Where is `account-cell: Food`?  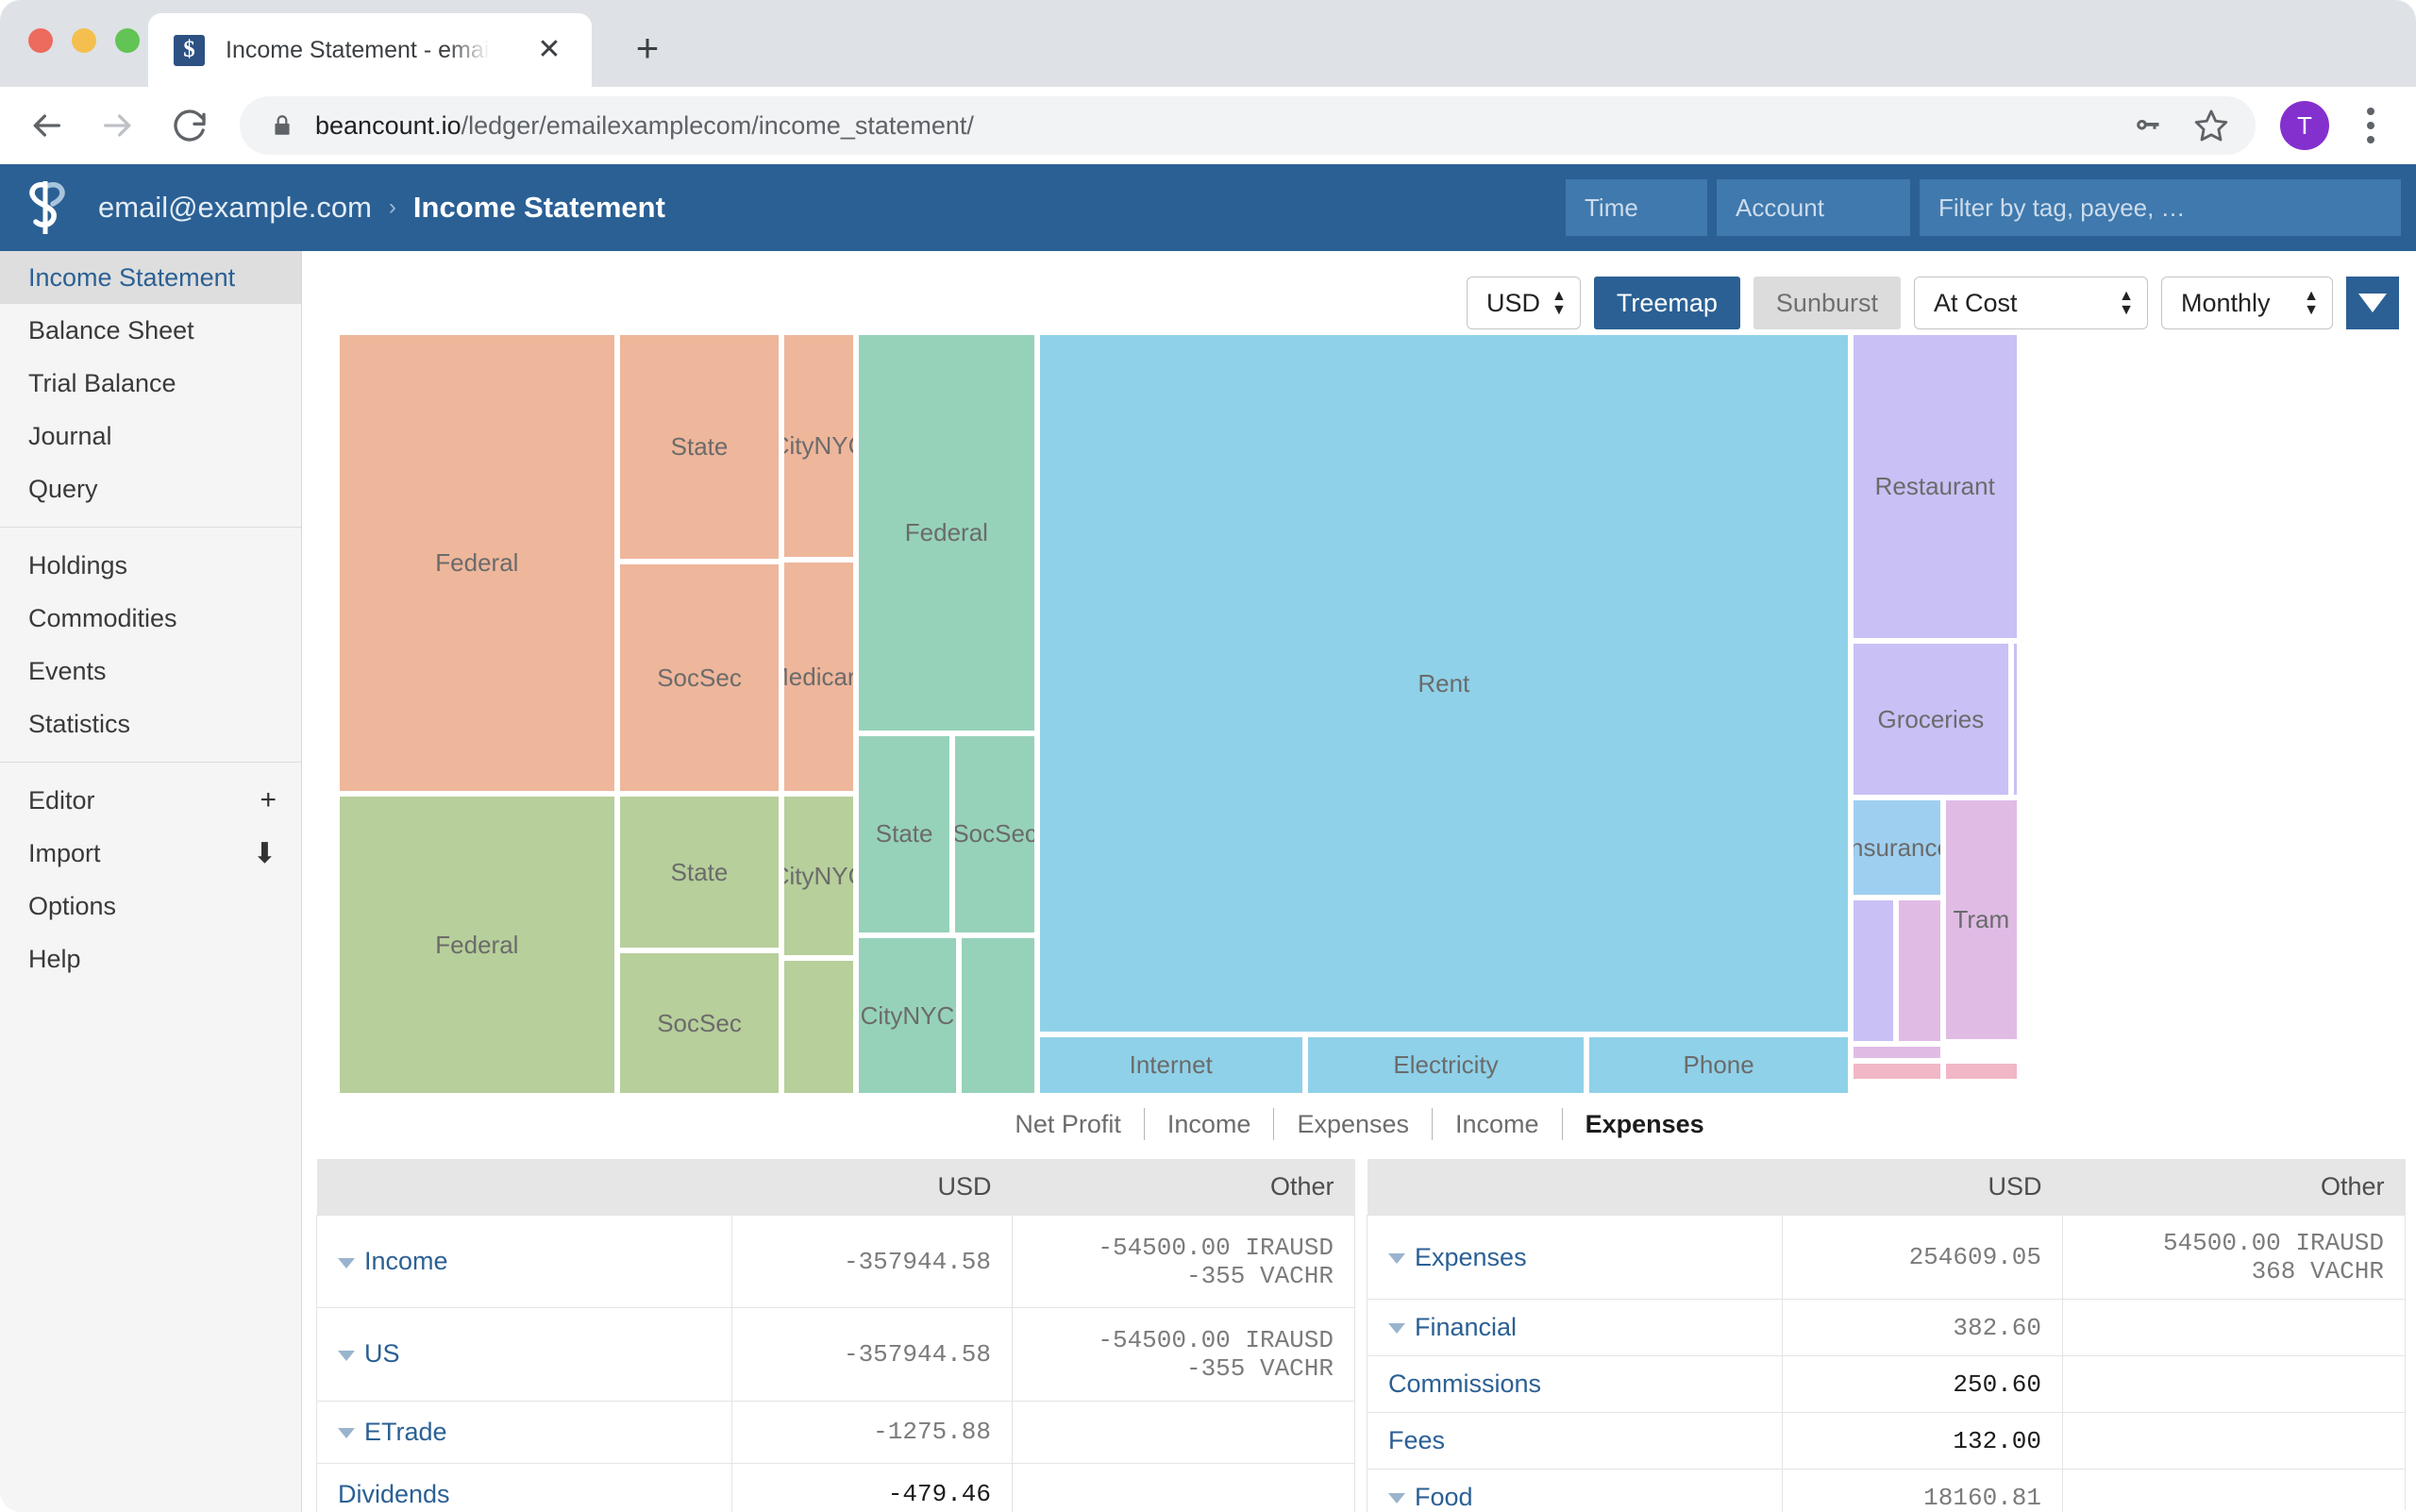
account-cell: Food is located at coordinates (1575, 1490).